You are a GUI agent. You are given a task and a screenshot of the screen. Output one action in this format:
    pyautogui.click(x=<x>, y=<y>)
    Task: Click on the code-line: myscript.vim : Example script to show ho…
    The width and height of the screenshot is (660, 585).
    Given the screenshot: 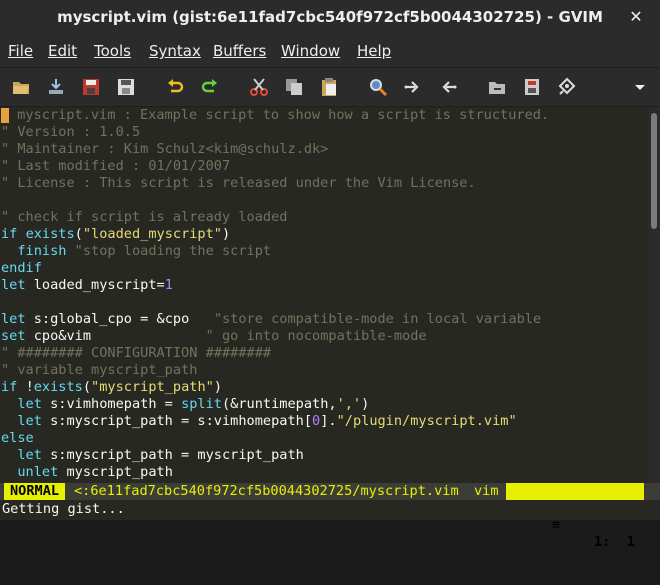 What is the action you would take?
    pyautogui.click(x=324, y=115)
    